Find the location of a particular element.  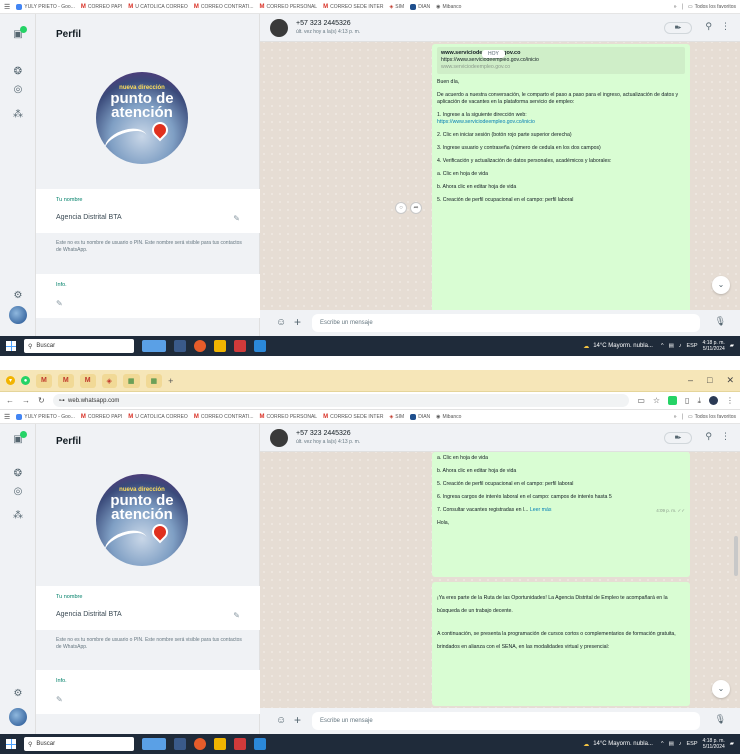

tab-gmail-1: M is located at coordinates (44, 380).